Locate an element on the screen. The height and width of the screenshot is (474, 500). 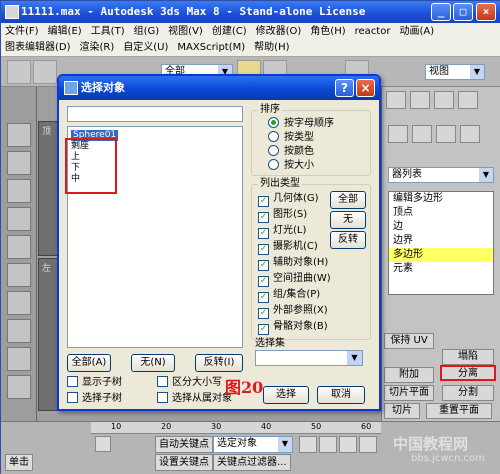
slice-button: 切片 is located at coordinates (402, 411).